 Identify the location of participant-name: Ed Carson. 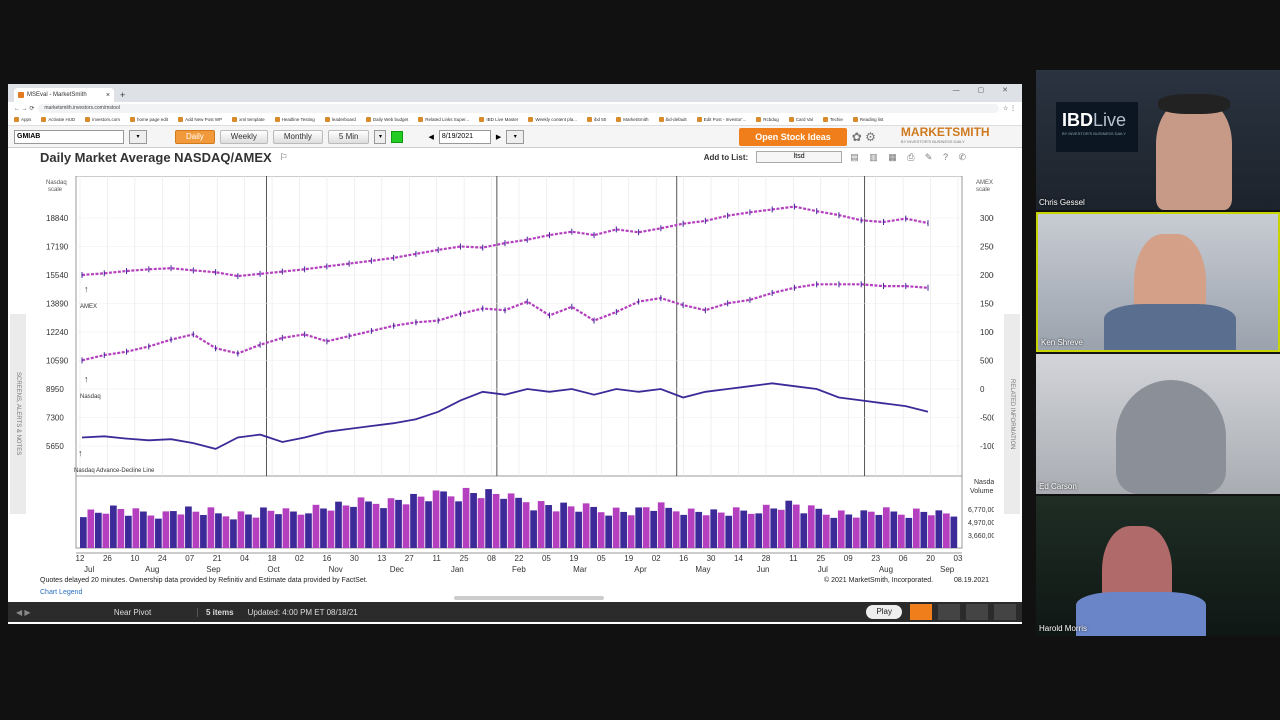
(1058, 486).